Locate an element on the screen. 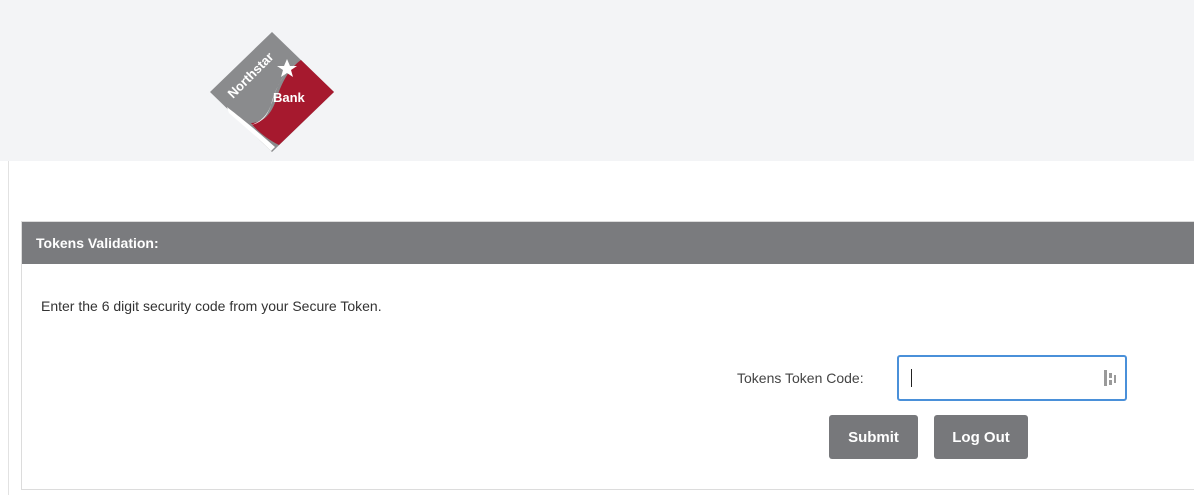 This screenshot has height=495, width=1194. panel-title: Tokens Validation: is located at coordinates (608, 243).